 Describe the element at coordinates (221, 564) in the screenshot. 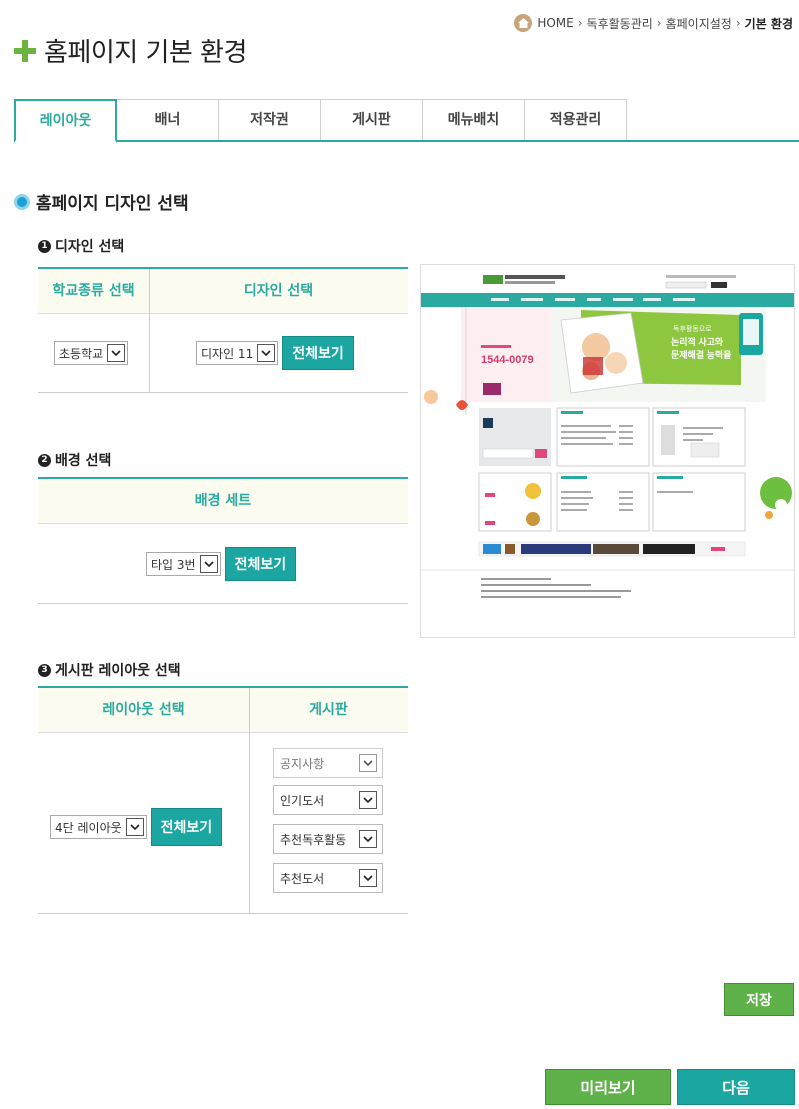

I see `background-select-wrap: 타입 3번 전체보기` at that location.